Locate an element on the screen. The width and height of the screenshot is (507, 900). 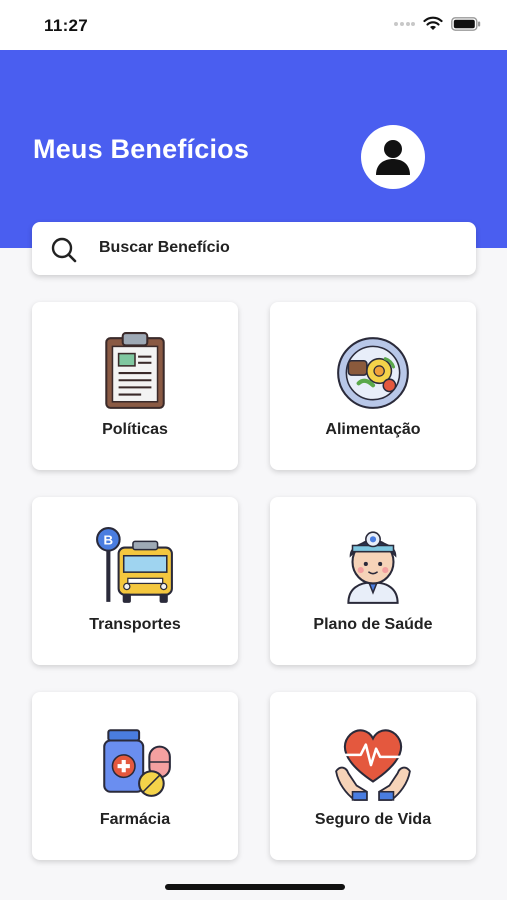
search-placeholder: Buscar Benefício is located at coordinates (164, 247).